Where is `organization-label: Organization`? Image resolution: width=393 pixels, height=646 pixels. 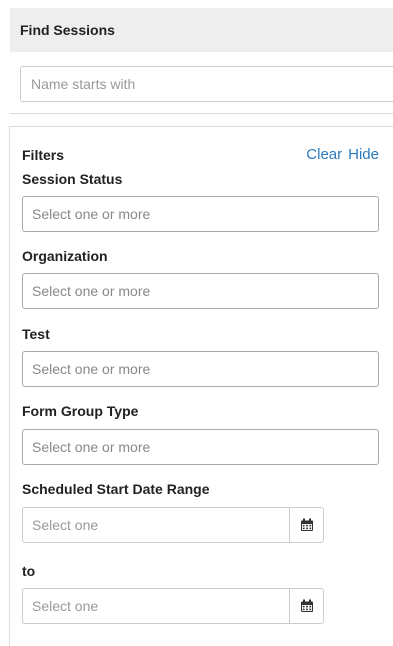 organization-label: Organization is located at coordinates (65, 256).